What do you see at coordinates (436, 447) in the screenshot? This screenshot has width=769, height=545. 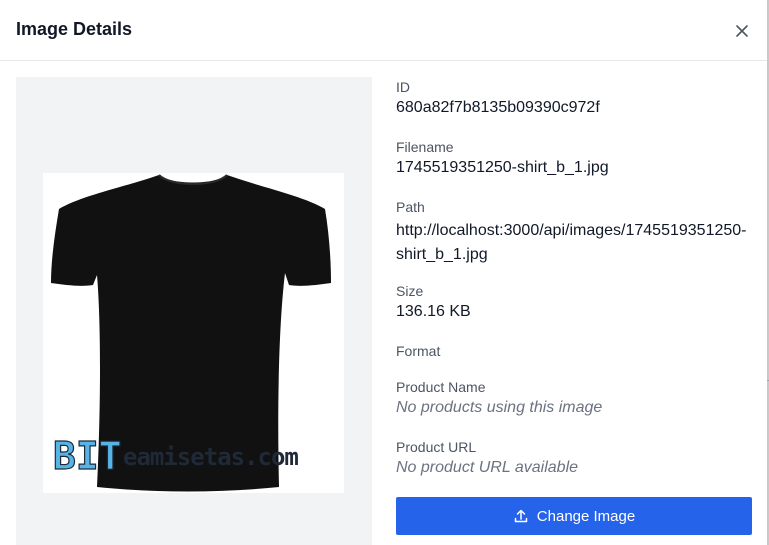 I see `product-url-label: Product URL` at bounding box center [436, 447].